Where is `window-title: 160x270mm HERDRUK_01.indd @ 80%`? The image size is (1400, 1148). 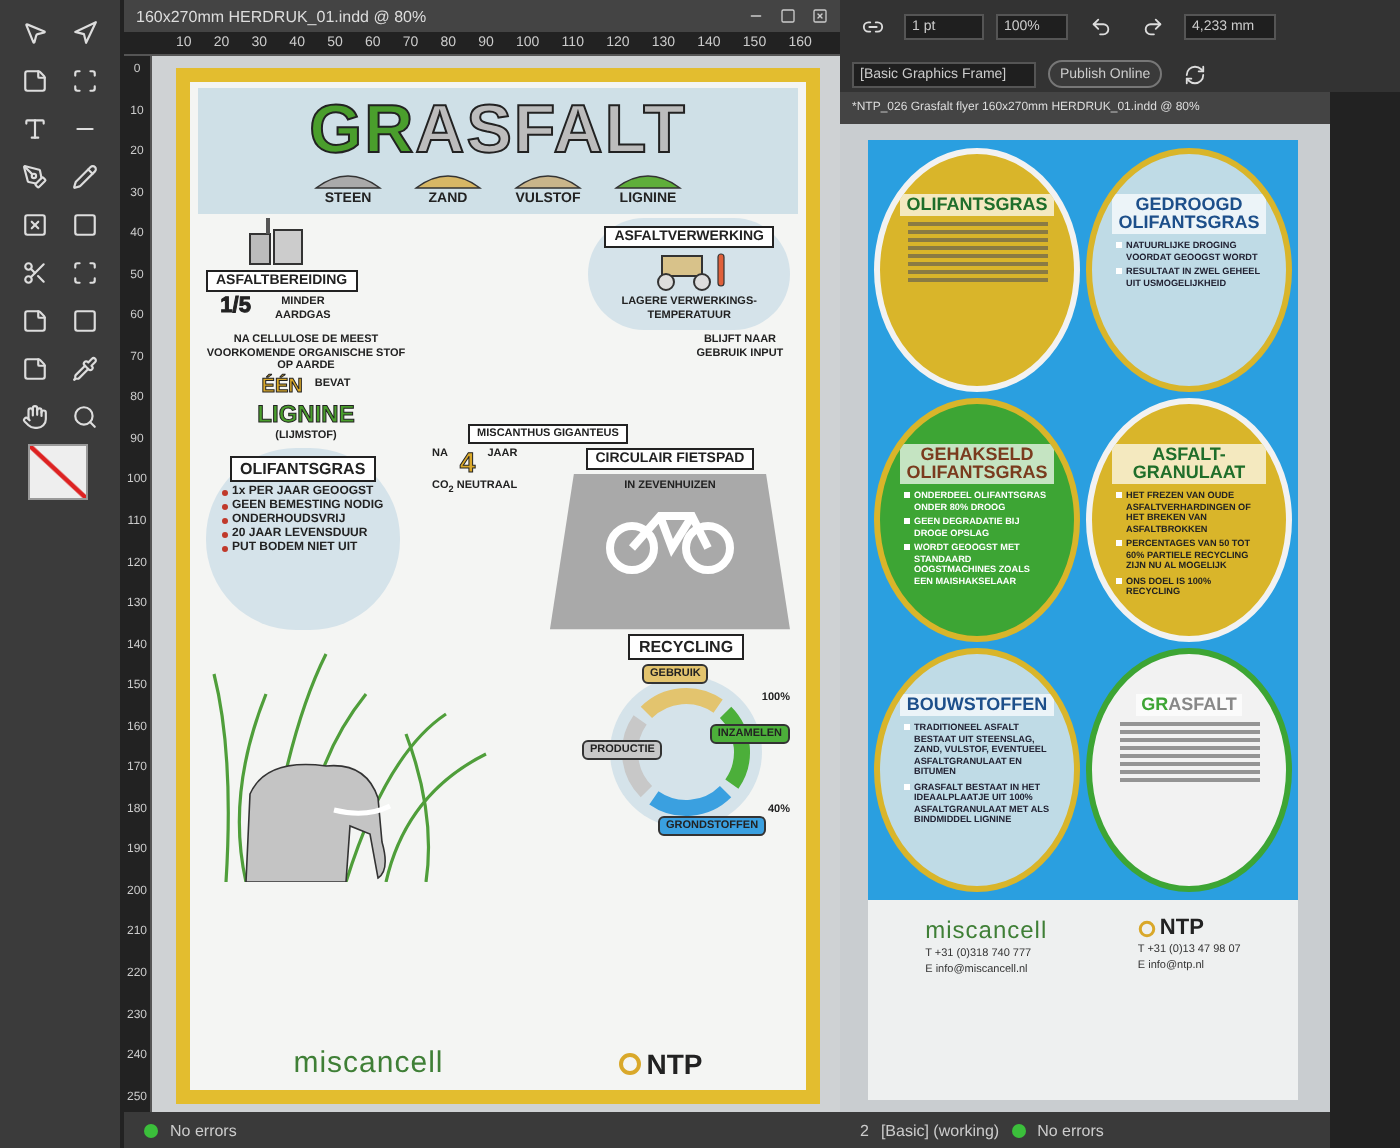
window-title: 160x270mm HERDRUK_01.indd @ 80% is located at coordinates (281, 16).